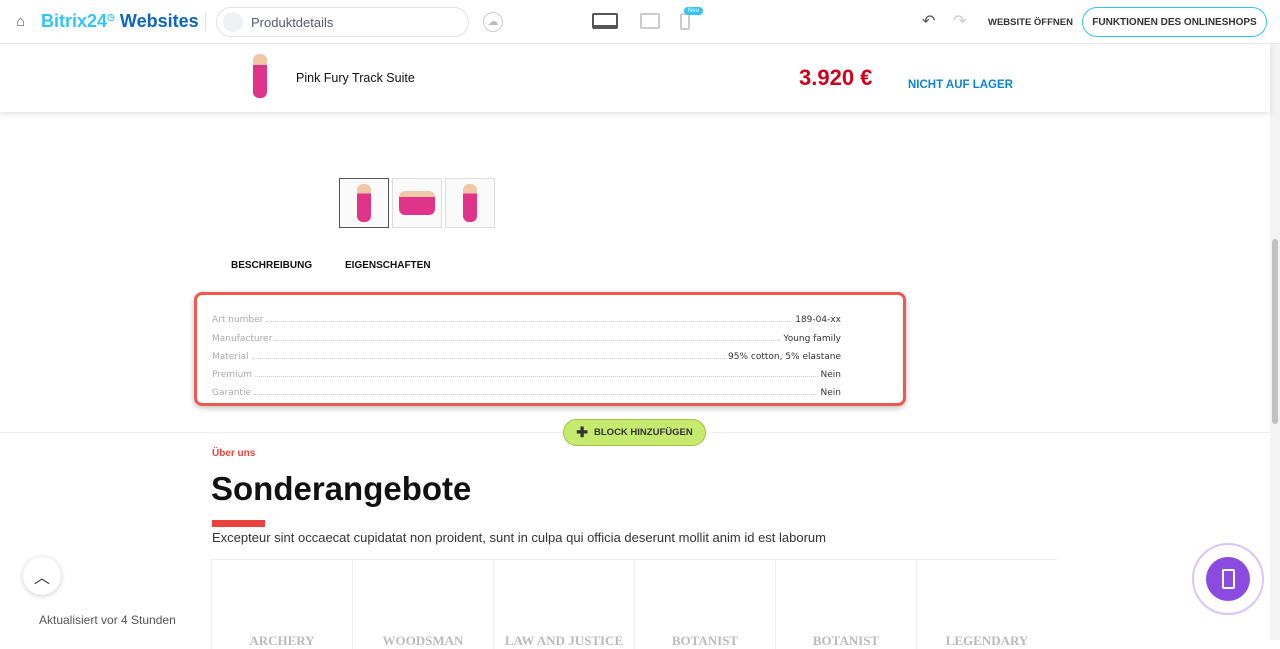  Describe the element at coordinates (233, 22) in the screenshot. I see `image-icon` at that location.